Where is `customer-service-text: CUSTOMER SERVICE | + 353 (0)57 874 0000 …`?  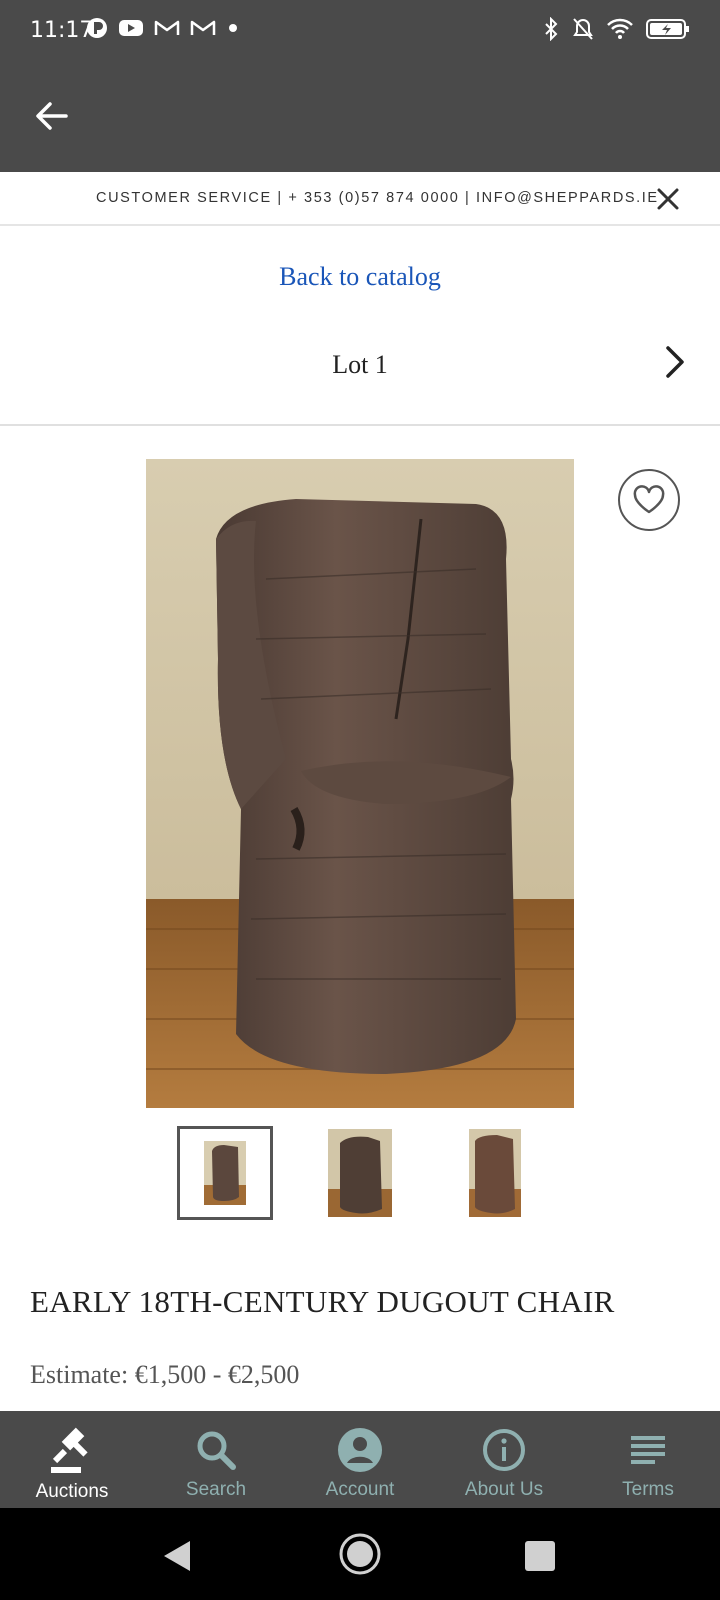 customer-service-text: CUSTOMER SERVICE | + 353 (0)57 874 0000 … is located at coordinates (377, 198).